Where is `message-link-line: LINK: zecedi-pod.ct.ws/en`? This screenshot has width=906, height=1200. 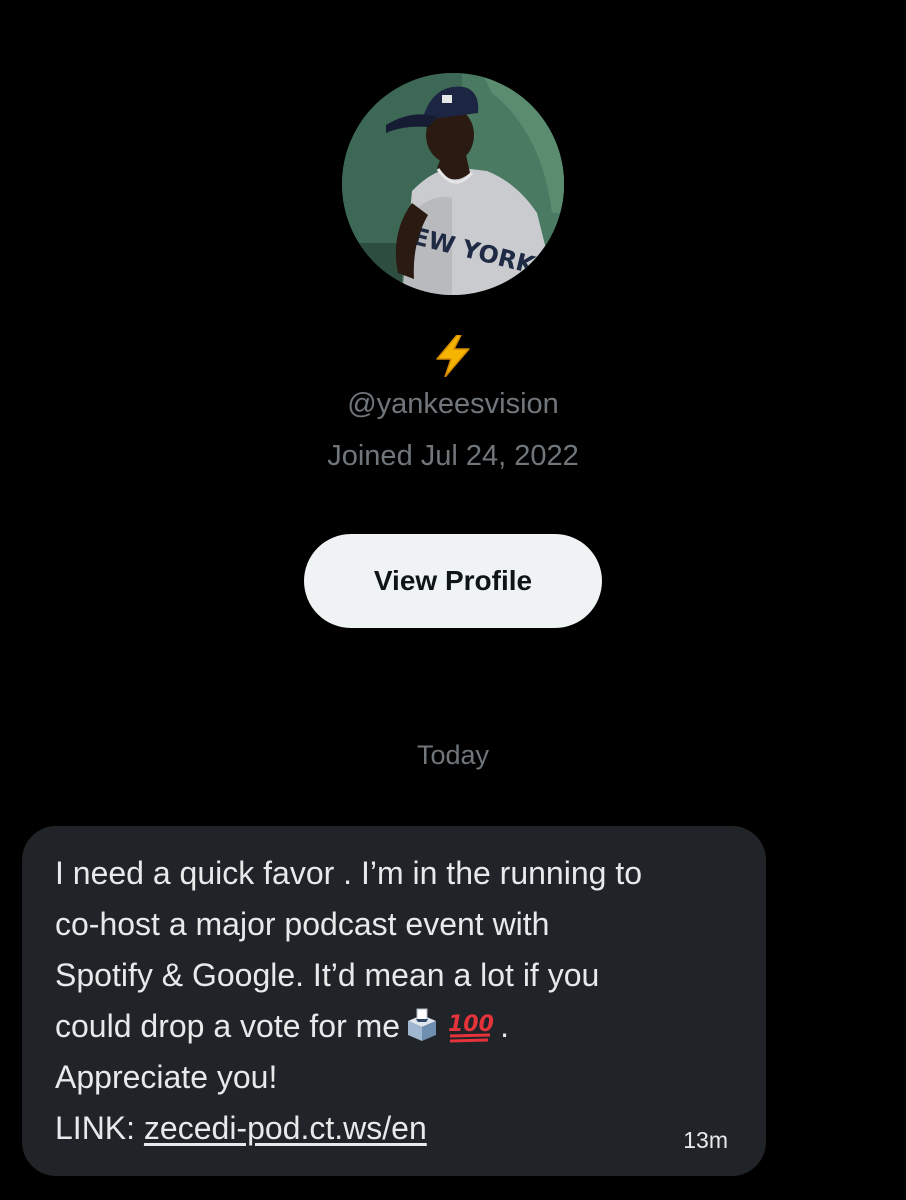
message-link-line: LINK: zecedi-pod.ct.ws/en is located at coordinates (400, 1128).